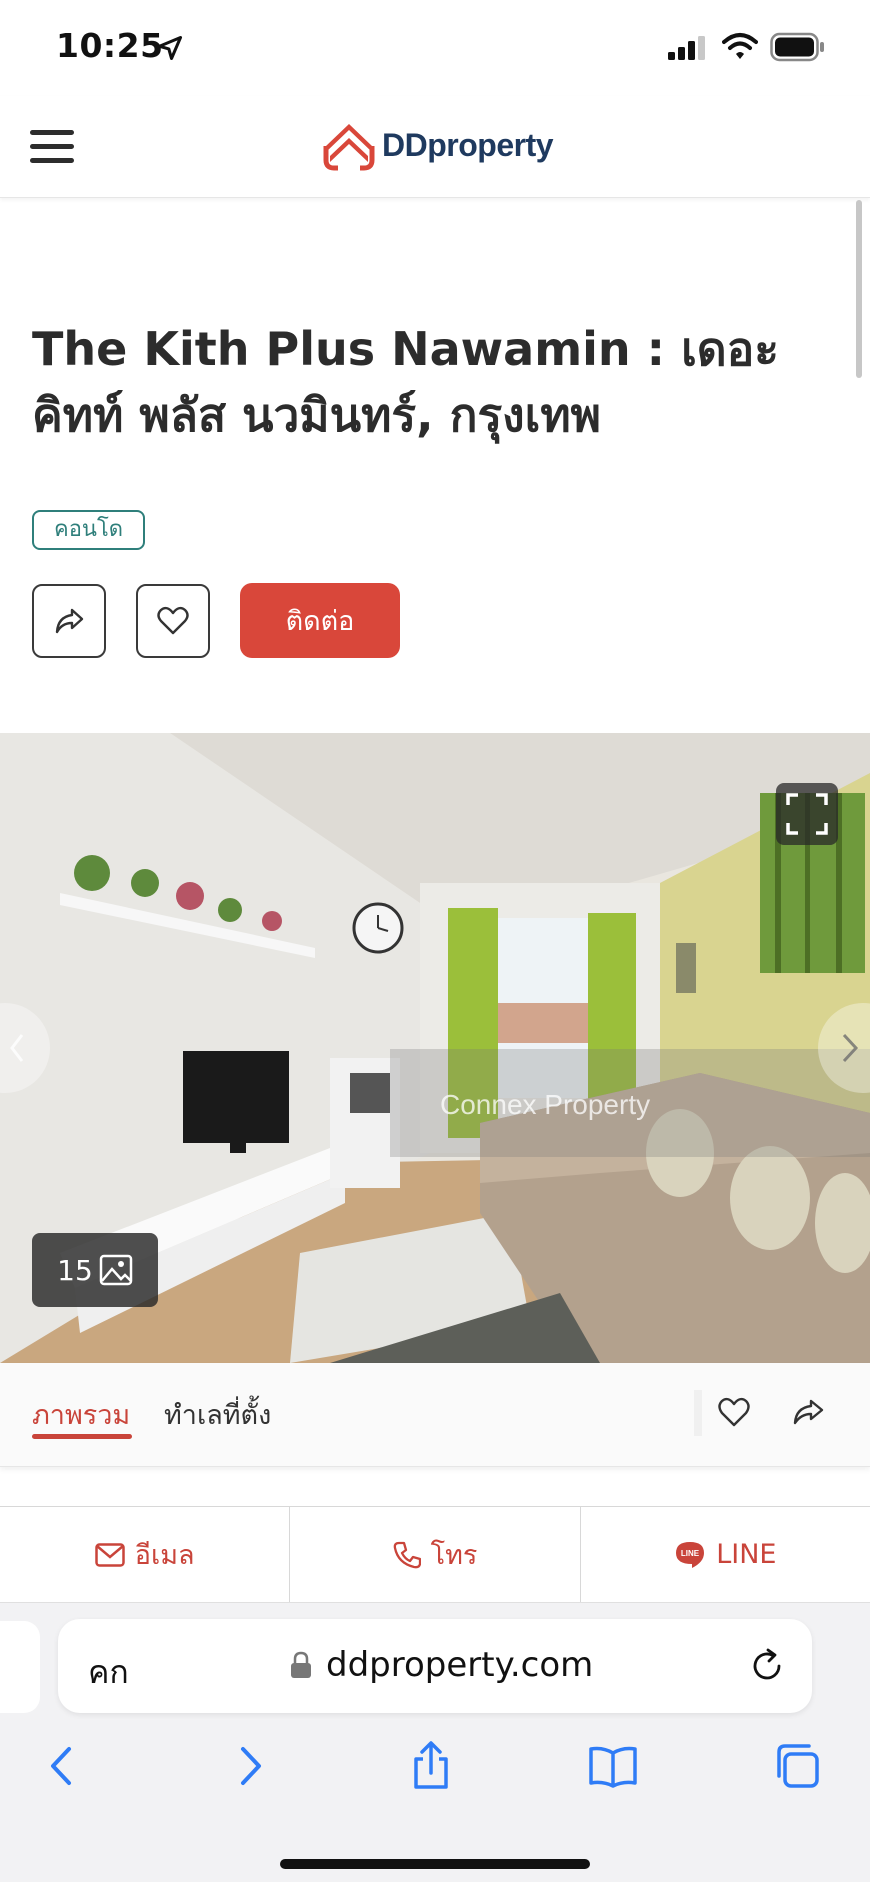 This screenshot has width=870, height=1882. What do you see at coordinates (686, 48) in the screenshot?
I see `cellular-signal-icon` at bounding box center [686, 48].